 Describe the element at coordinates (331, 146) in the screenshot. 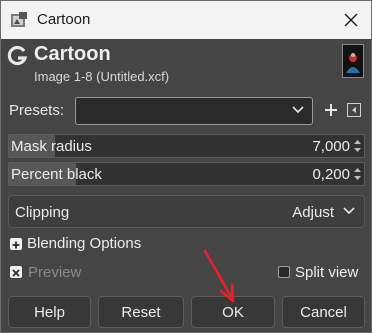

I see `mask-radius-value: 7,000` at that location.